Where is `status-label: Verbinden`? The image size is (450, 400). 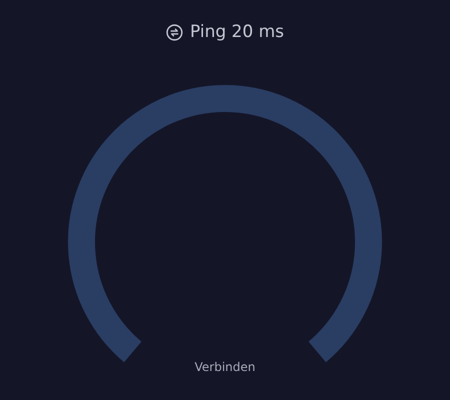
status-label: Verbinden is located at coordinates (225, 367).